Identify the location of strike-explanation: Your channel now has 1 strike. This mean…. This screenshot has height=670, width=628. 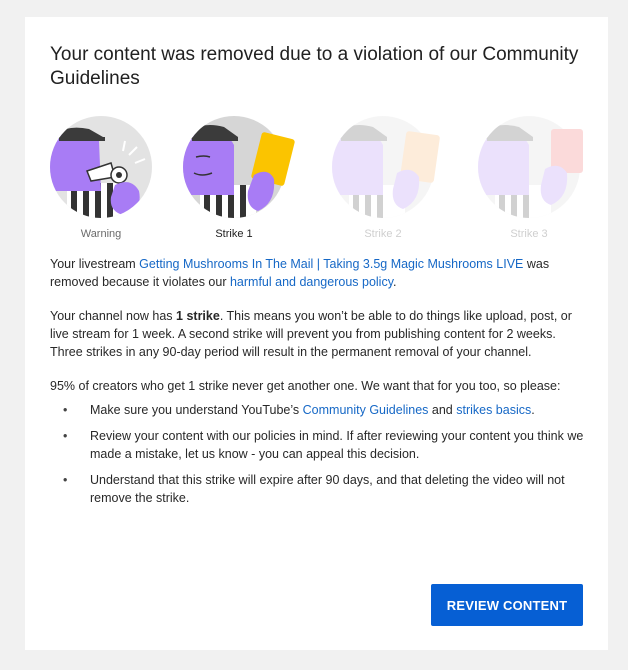
(311, 334).